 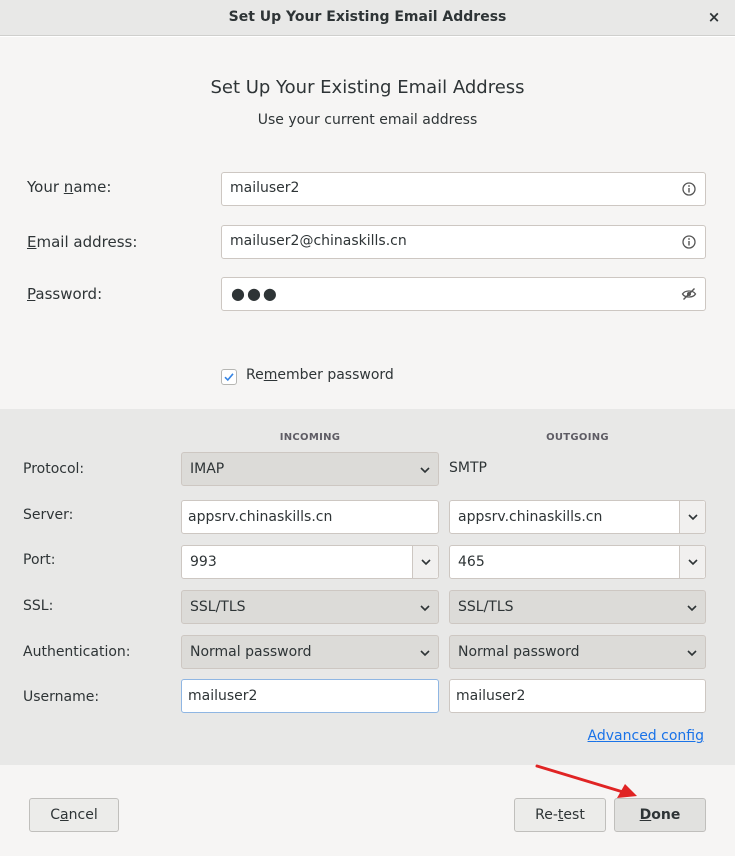 I want to click on outgoing-port-value: 465, so click(x=471, y=562).